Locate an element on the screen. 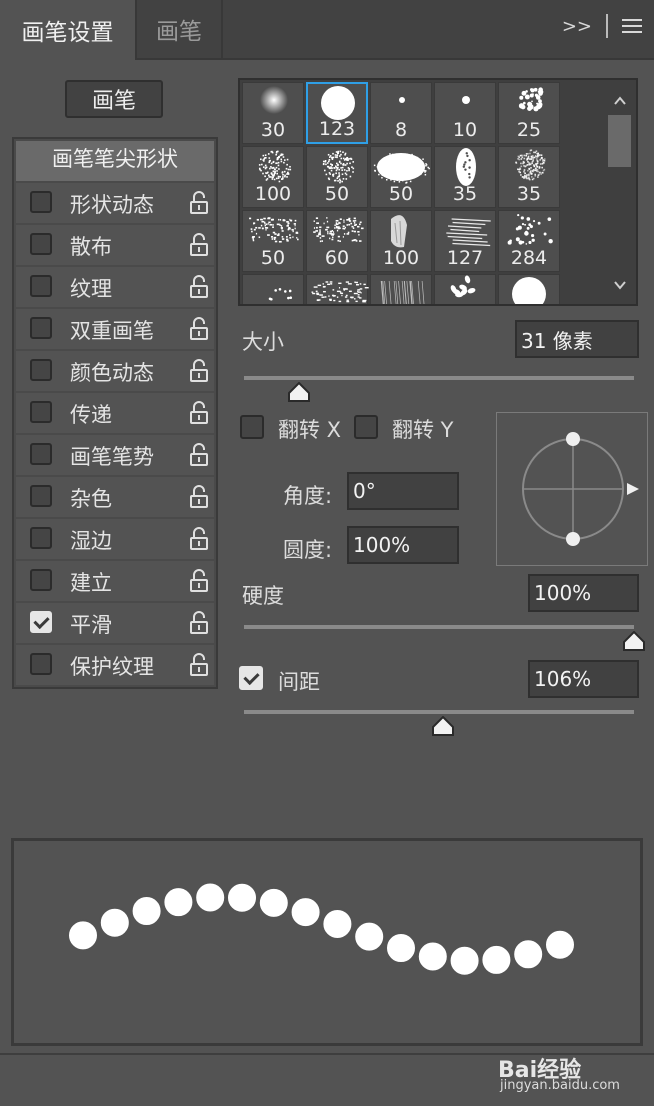 The image size is (654, 1106). sparse-dots-brush-tip-icon is located at coordinates (280, 294).